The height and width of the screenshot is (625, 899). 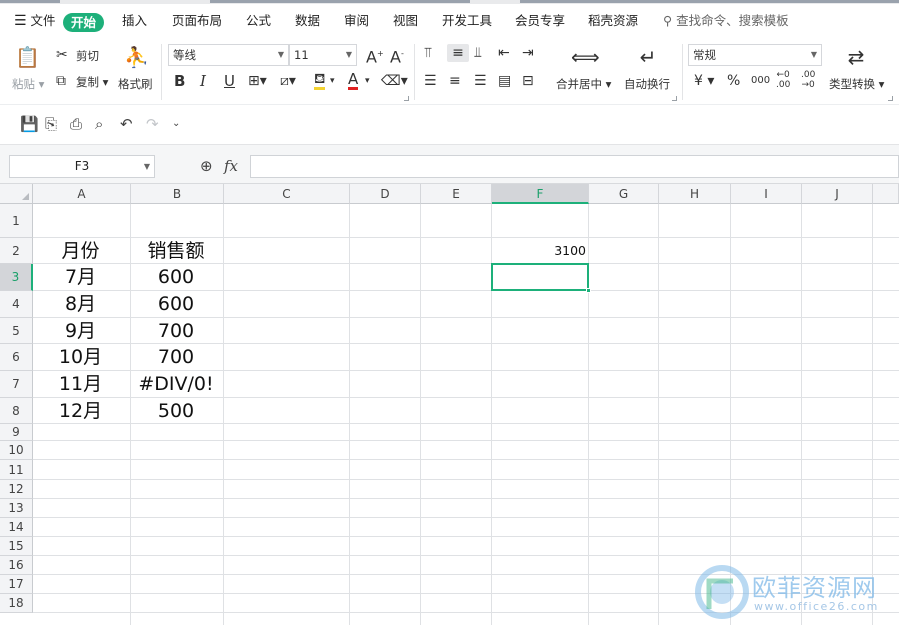 What do you see at coordinates (624, 194) in the screenshot?
I see `column-header-g: G` at bounding box center [624, 194].